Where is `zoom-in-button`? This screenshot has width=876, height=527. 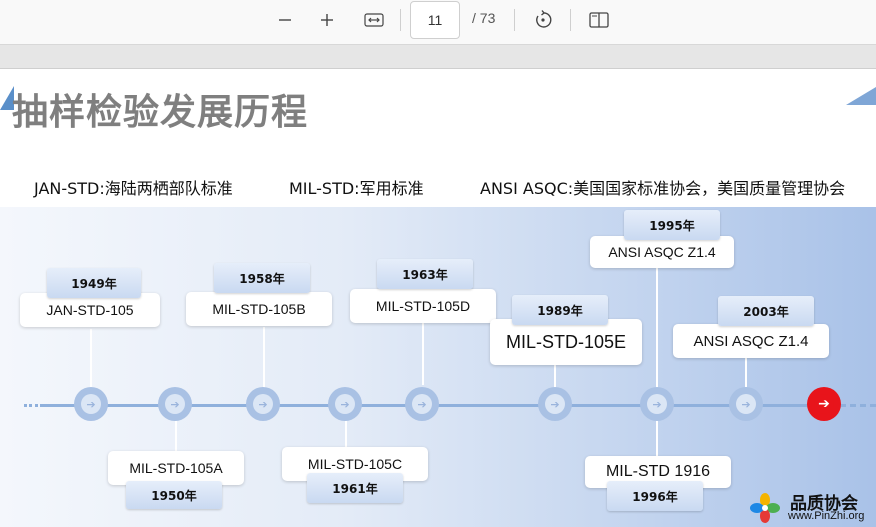
zoom-in-button is located at coordinates (327, 20).